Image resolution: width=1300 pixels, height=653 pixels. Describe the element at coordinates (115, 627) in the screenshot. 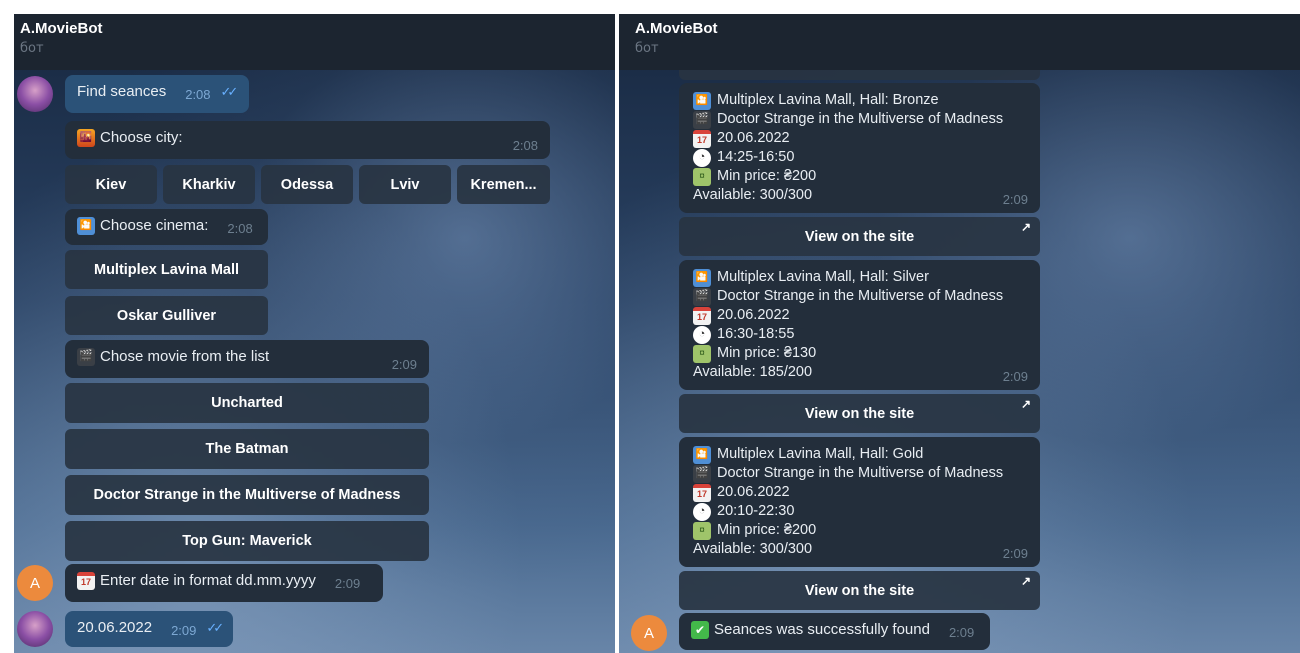

I see `message-text: 20.06.2022` at that location.